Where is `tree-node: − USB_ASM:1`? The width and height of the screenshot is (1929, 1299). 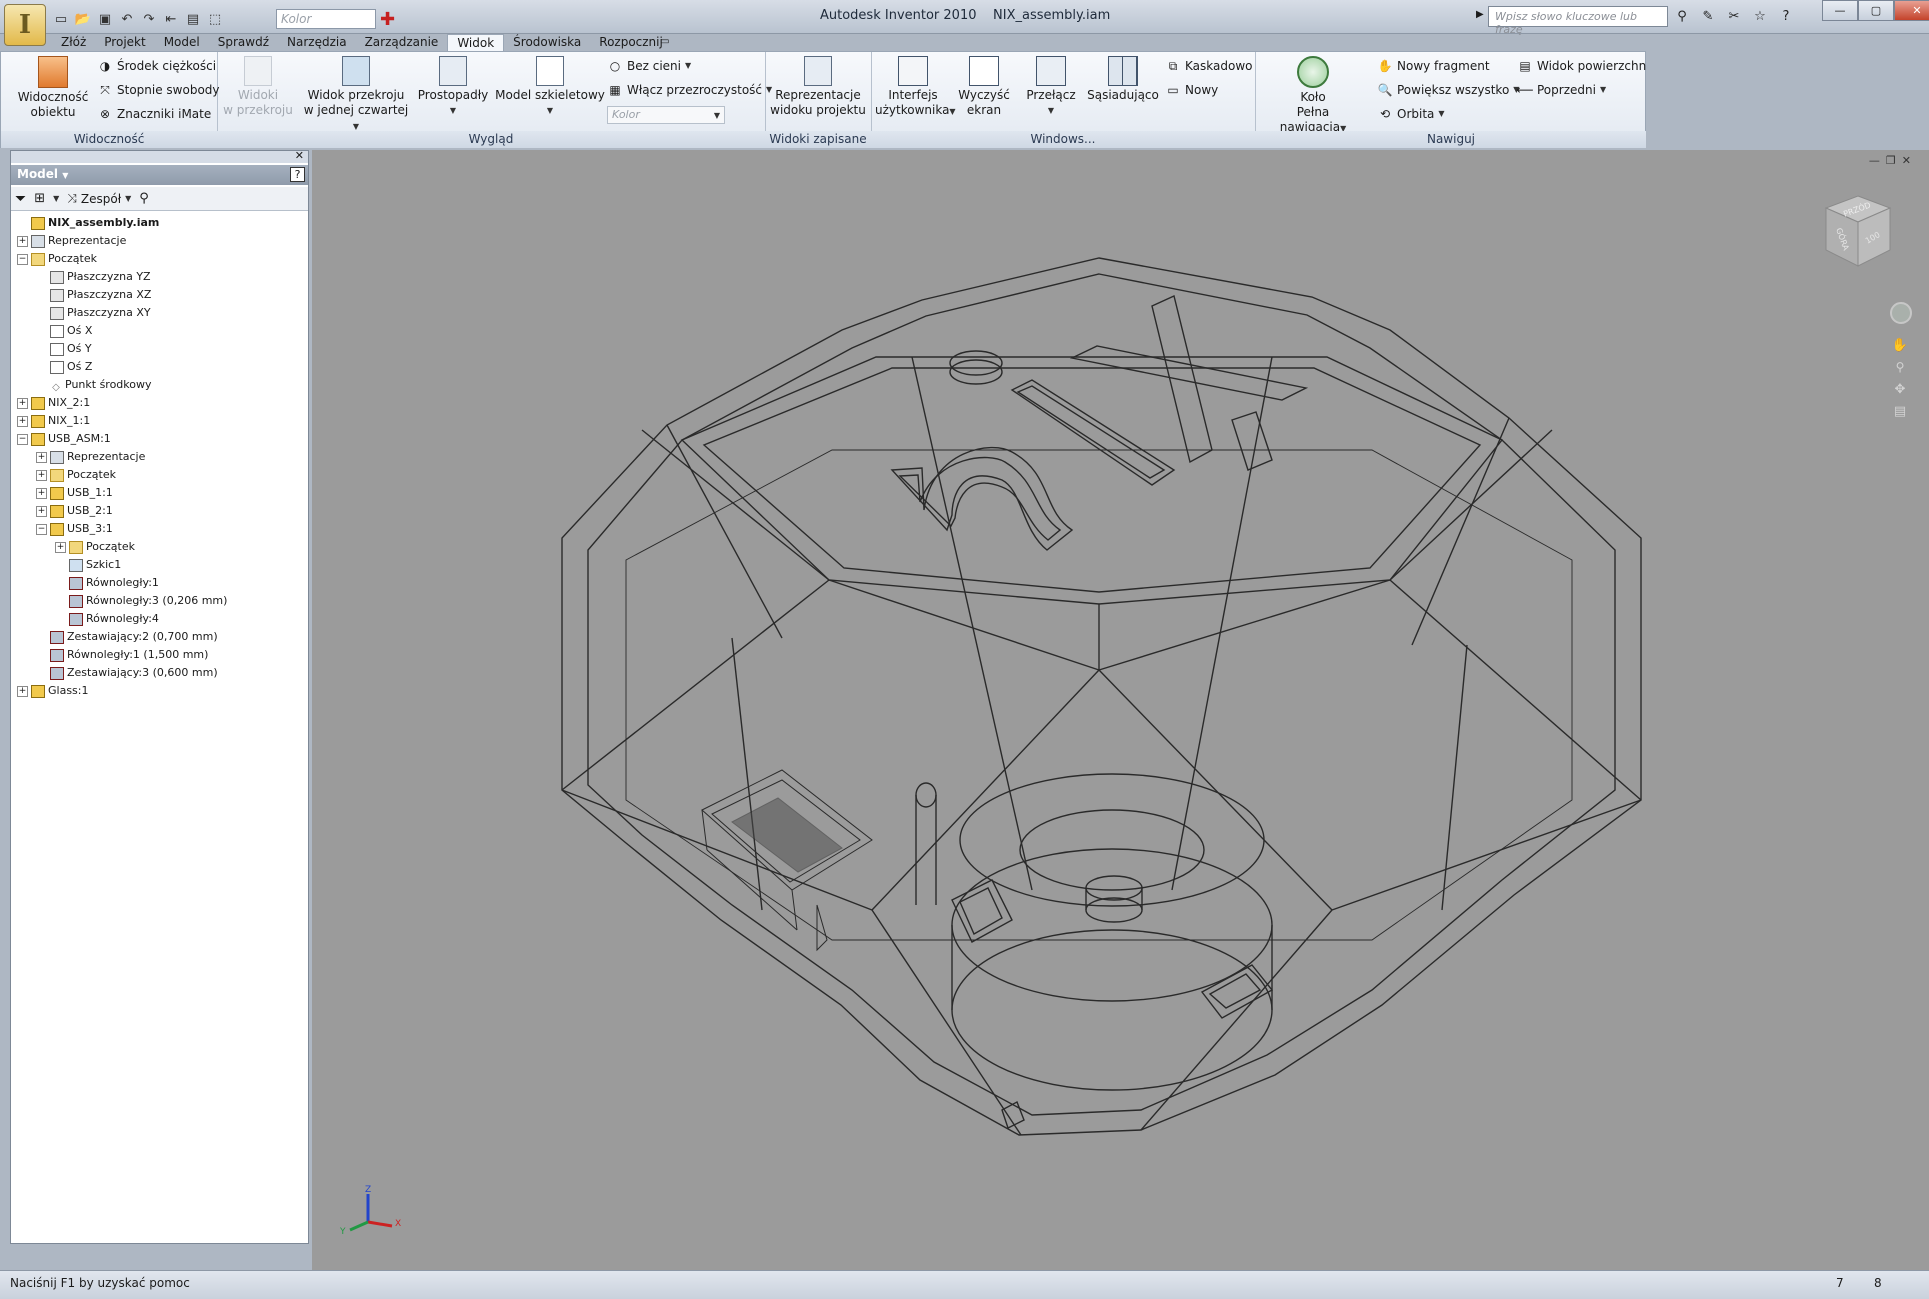 tree-node: − USB_ASM:1 is located at coordinates (64, 439).